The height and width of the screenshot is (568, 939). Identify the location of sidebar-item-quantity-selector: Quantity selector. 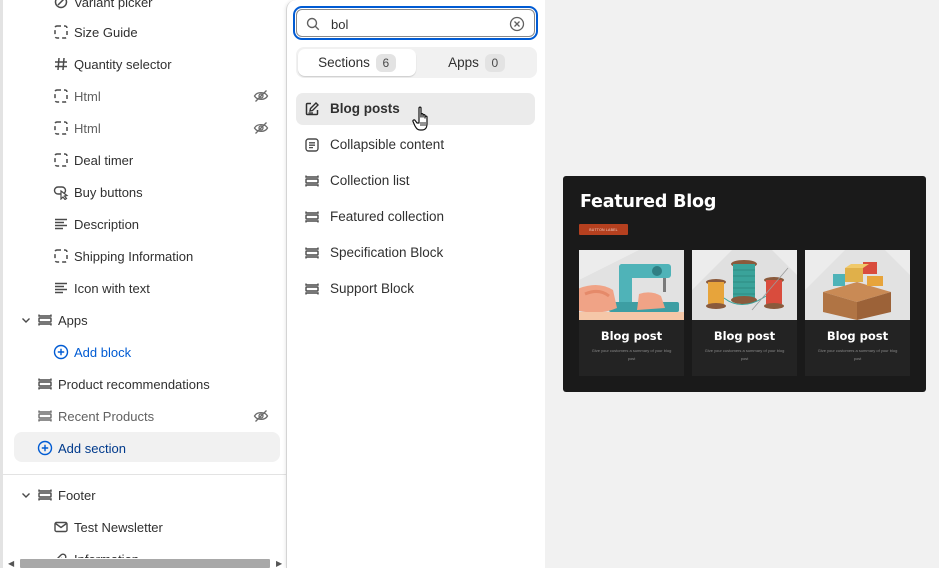
(144, 64).